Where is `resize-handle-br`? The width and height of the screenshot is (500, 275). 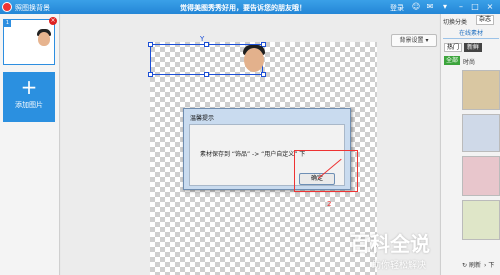
resize-handle-br is located at coordinates (263, 74).